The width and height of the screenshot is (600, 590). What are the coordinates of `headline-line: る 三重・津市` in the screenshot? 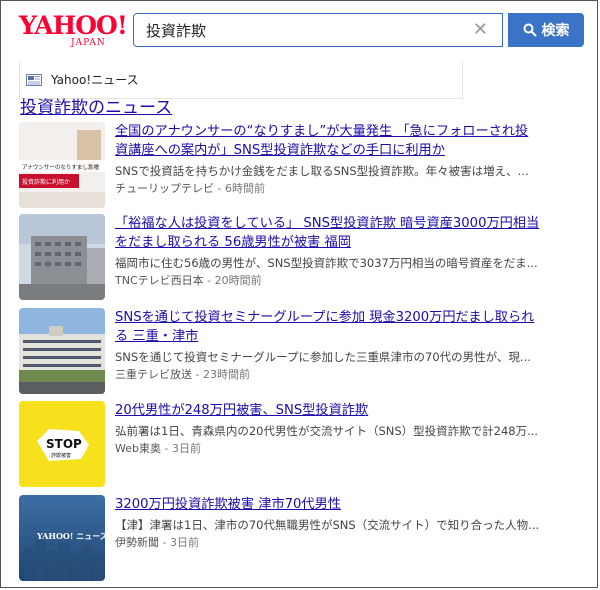 It's located at (157, 336).